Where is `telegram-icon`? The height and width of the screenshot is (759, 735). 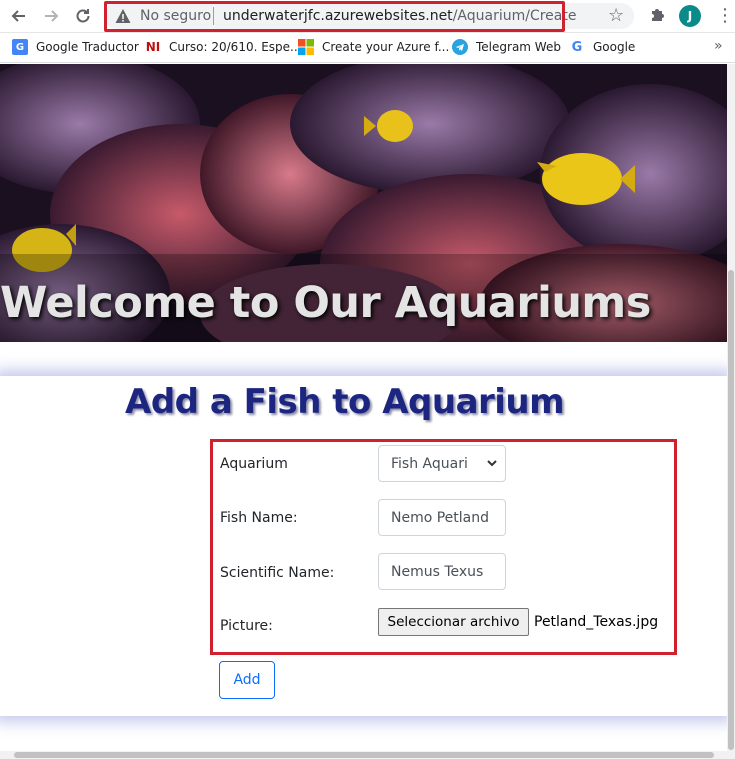
telegram-icon is located at coordinates (460, 47).